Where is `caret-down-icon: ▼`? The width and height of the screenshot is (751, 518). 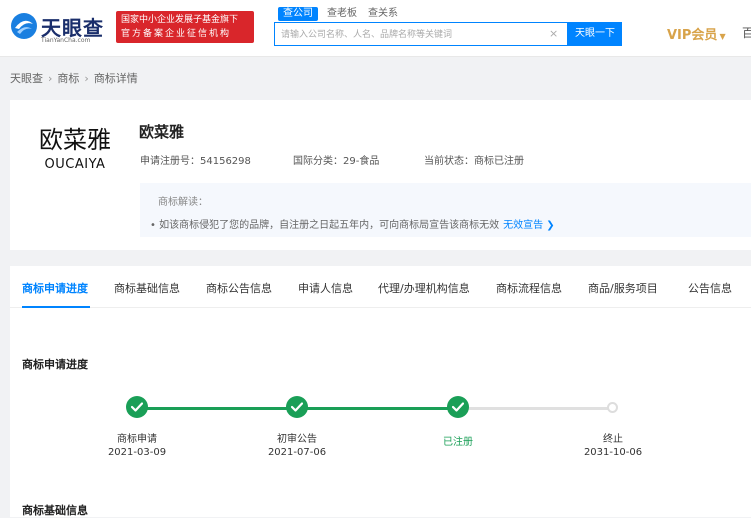 caret-down-icon: ▼ is located at coordinates (722, 36).